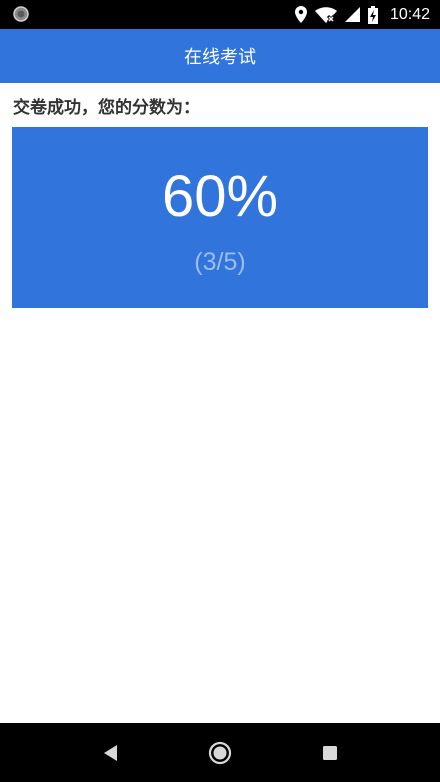 The height and width of the screenshot is (782, 440). What do you see at coordinates (220, 262) in the screenshot?
I see `score-fraction: (3/5)` at bounding box center [220, 262].